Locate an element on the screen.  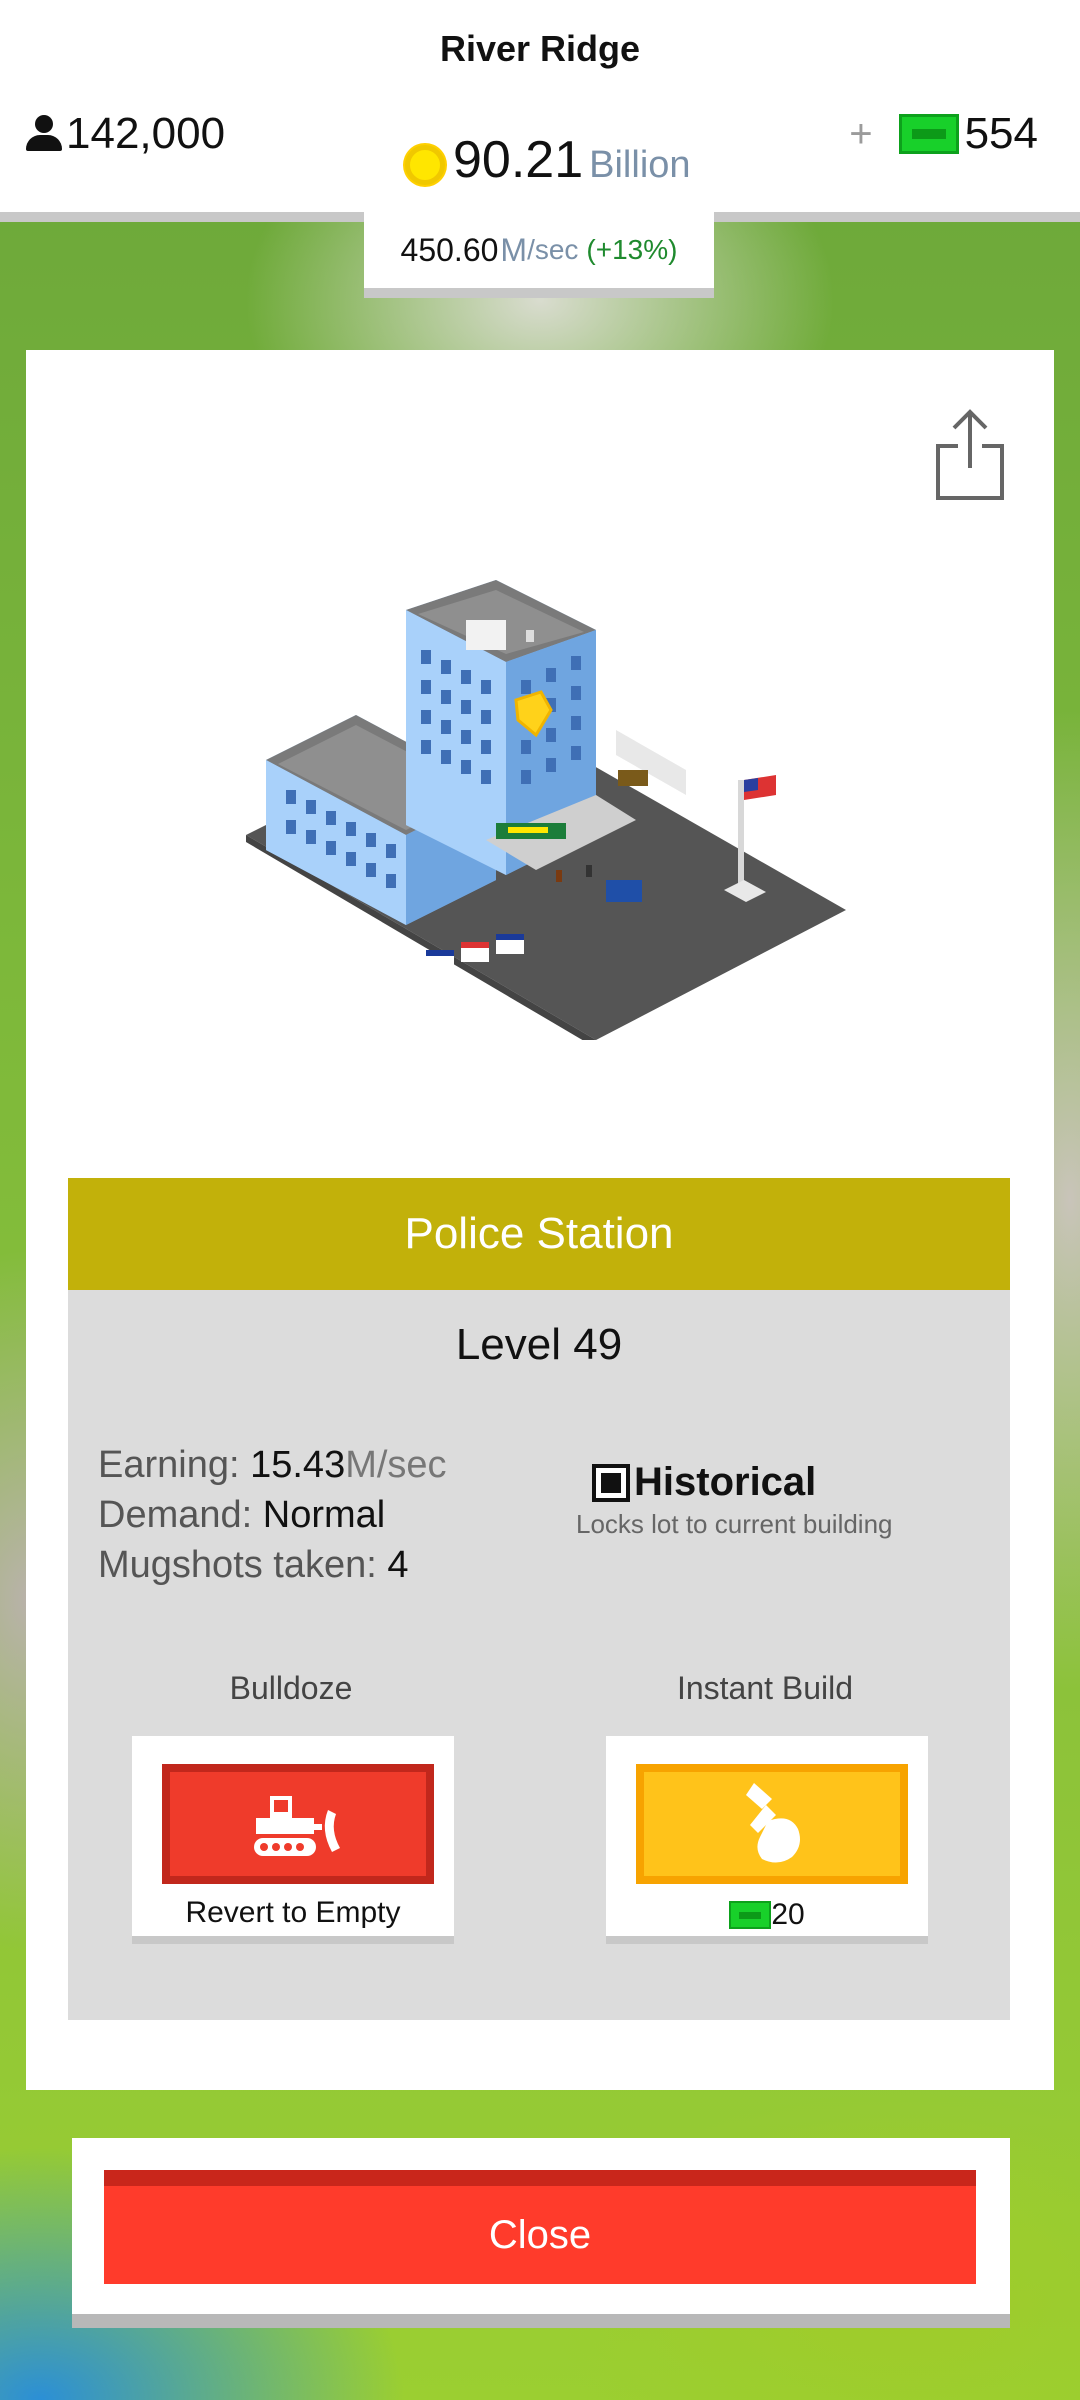
share-icon is located at coordinates (970, 454).